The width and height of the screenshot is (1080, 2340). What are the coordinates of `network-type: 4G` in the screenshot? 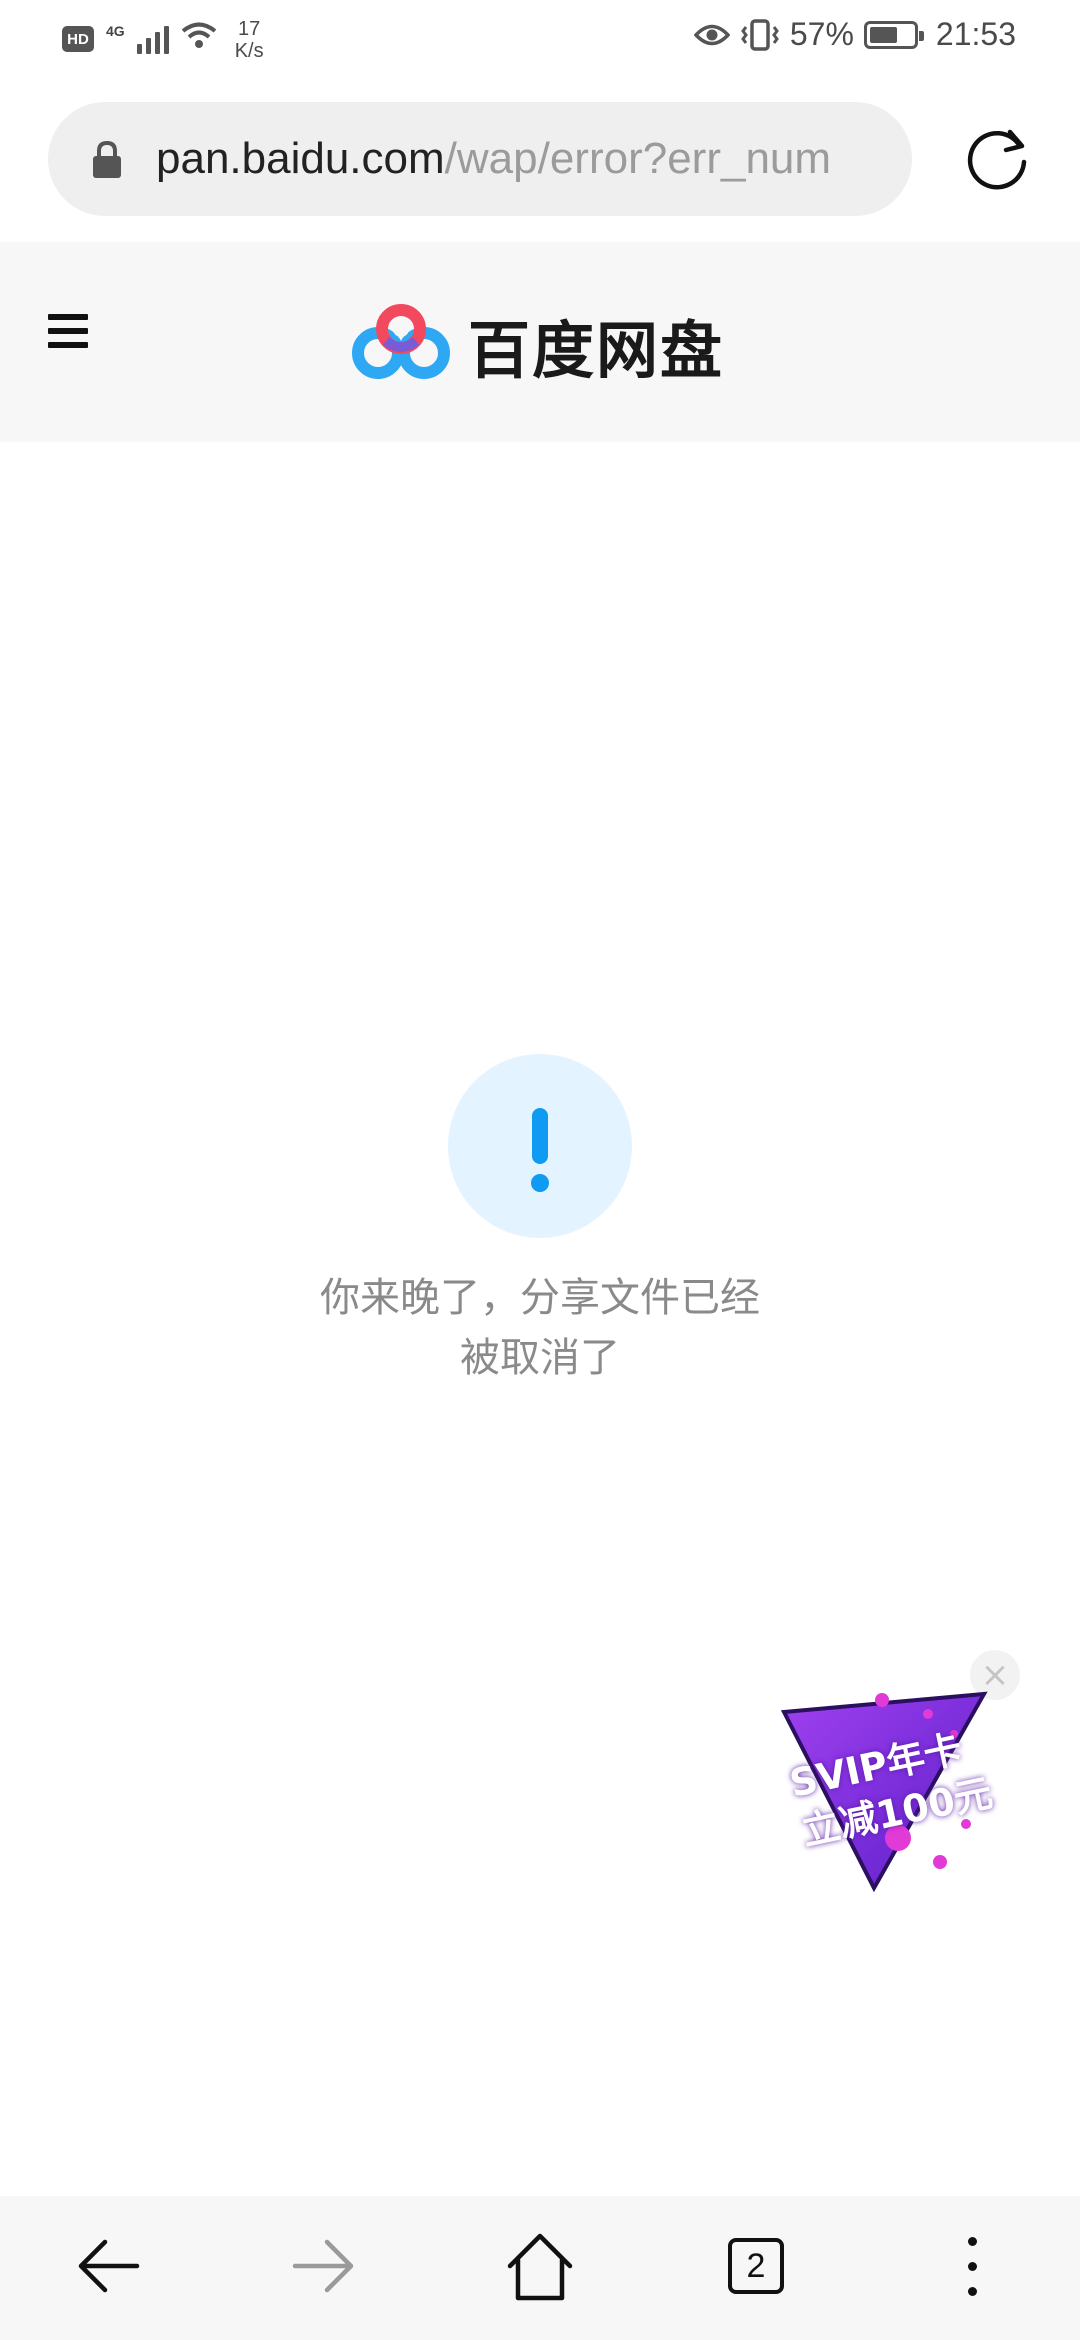 It's located at (115, 31).